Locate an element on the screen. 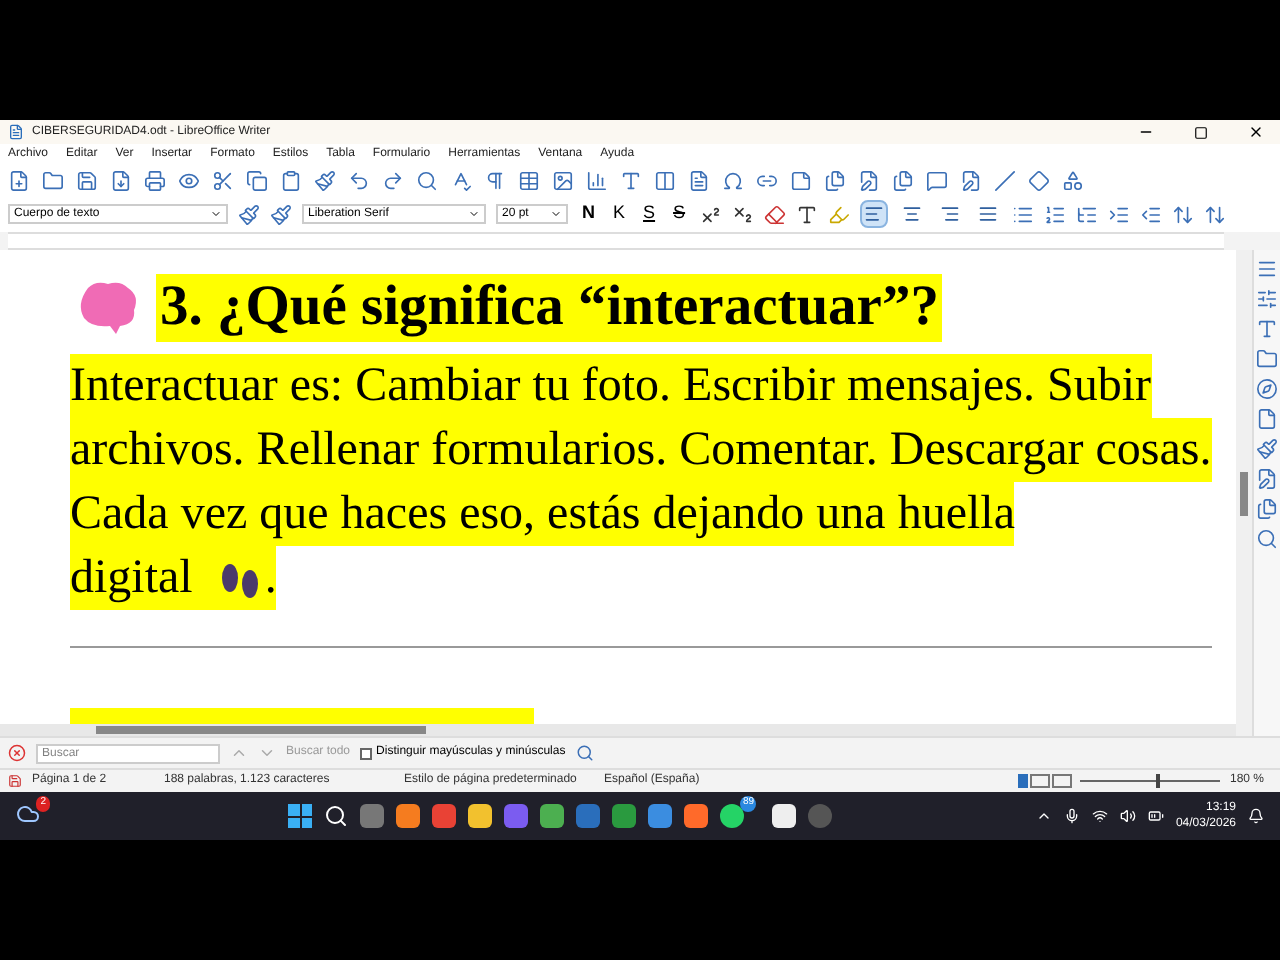 The image size is (1280, 960). undo-icon is located at coordinates (359, 181).